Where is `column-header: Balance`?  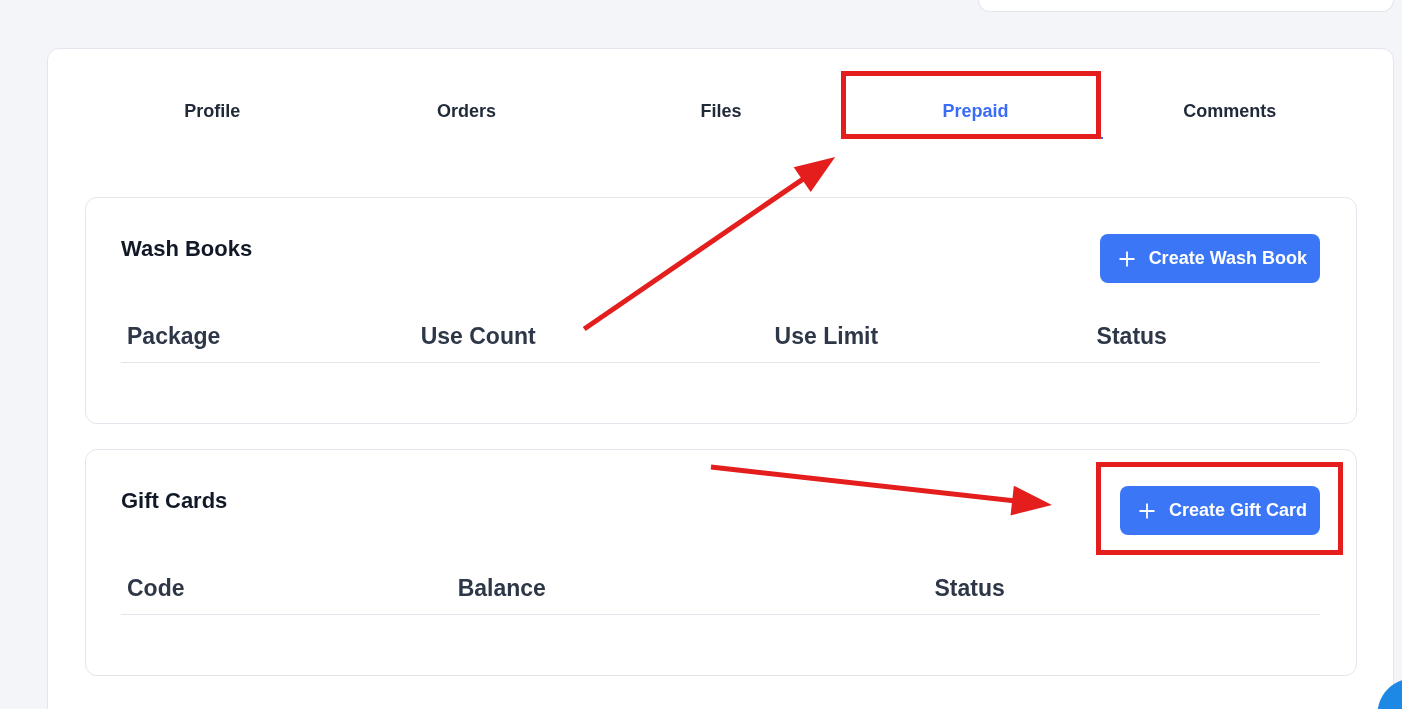 column-header: Balance is located at coordinates (690, 588).